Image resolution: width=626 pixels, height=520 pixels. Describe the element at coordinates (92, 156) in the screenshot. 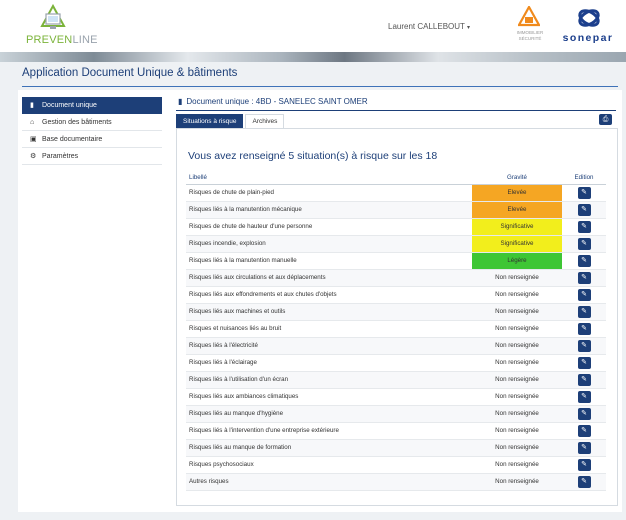

I see `sidebar-item-parametres: ⚙ Paramètres` at that location.